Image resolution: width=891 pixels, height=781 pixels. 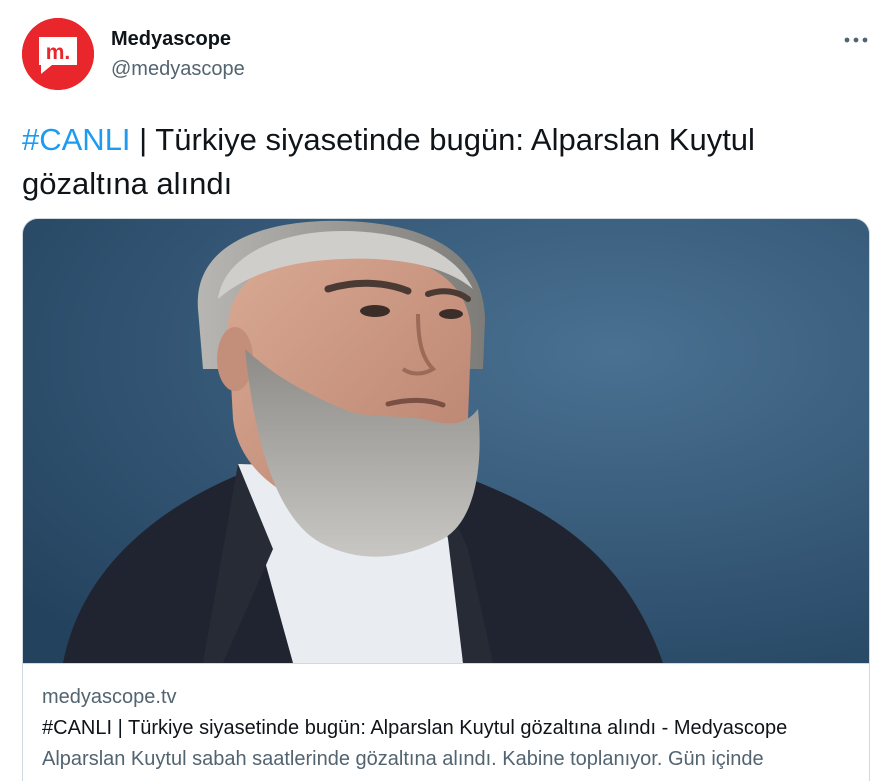 I want to click on avatar-letter: m., so click(x=58, y=52).